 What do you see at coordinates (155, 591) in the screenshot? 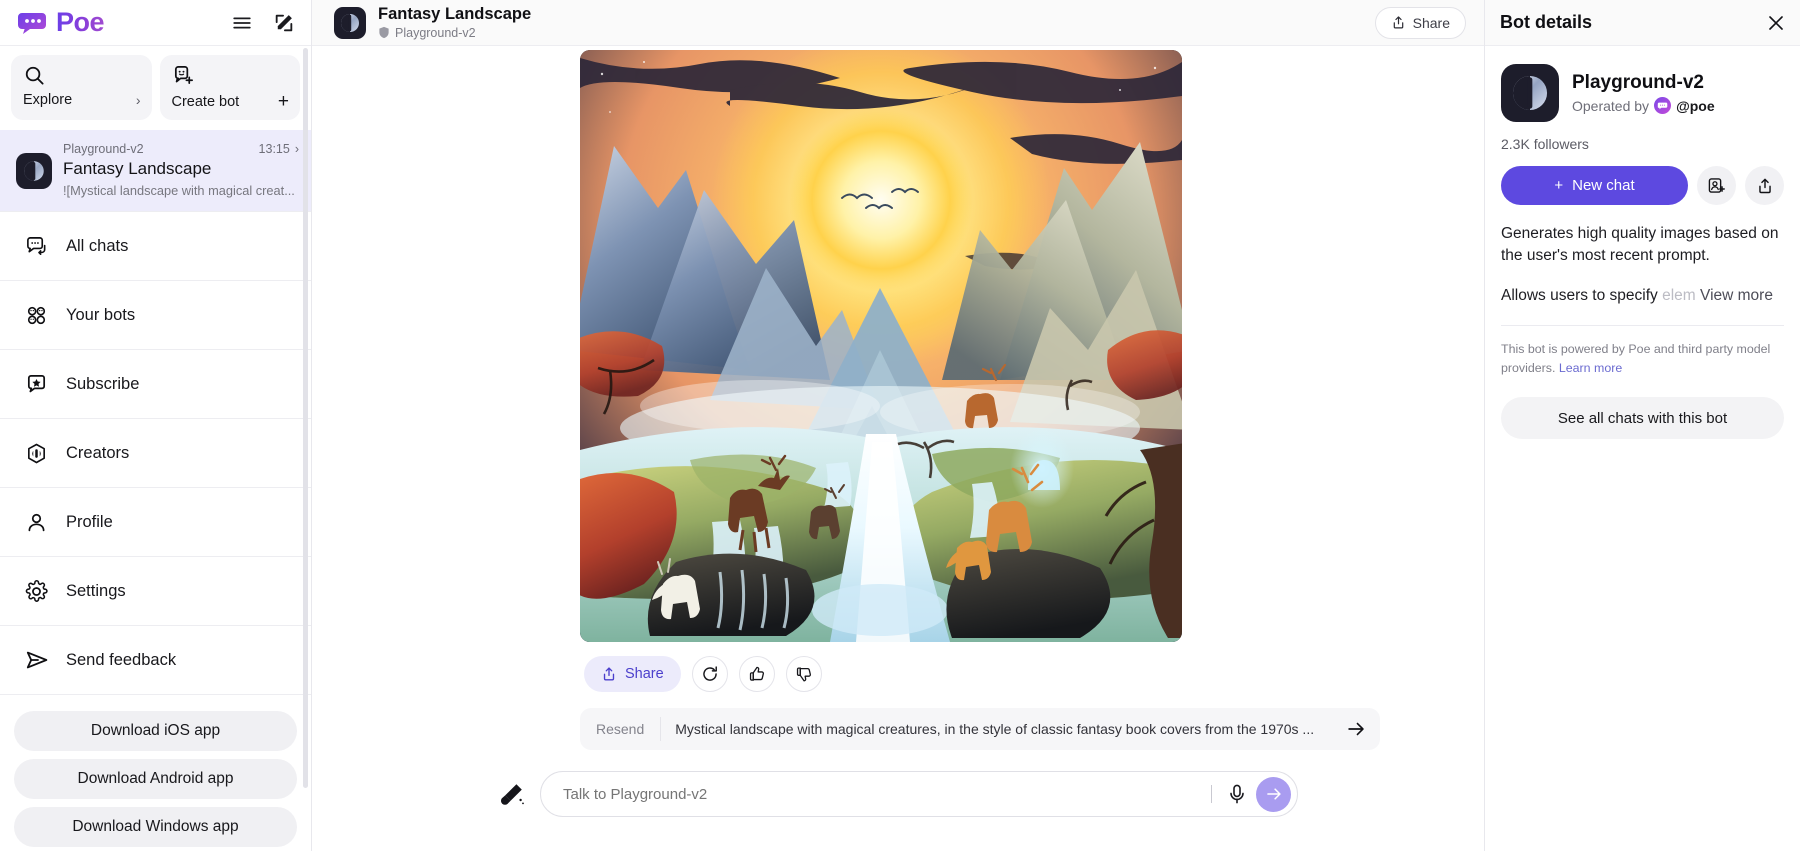
I see `sidebar-item-settings: Settings` at bounding box center [155, 591].